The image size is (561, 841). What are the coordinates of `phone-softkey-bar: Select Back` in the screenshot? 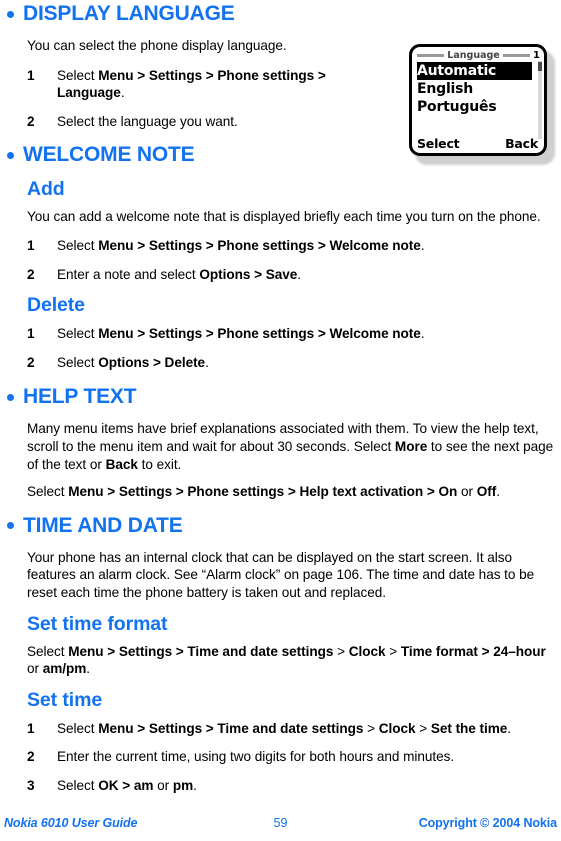 It's located at (477, 143).